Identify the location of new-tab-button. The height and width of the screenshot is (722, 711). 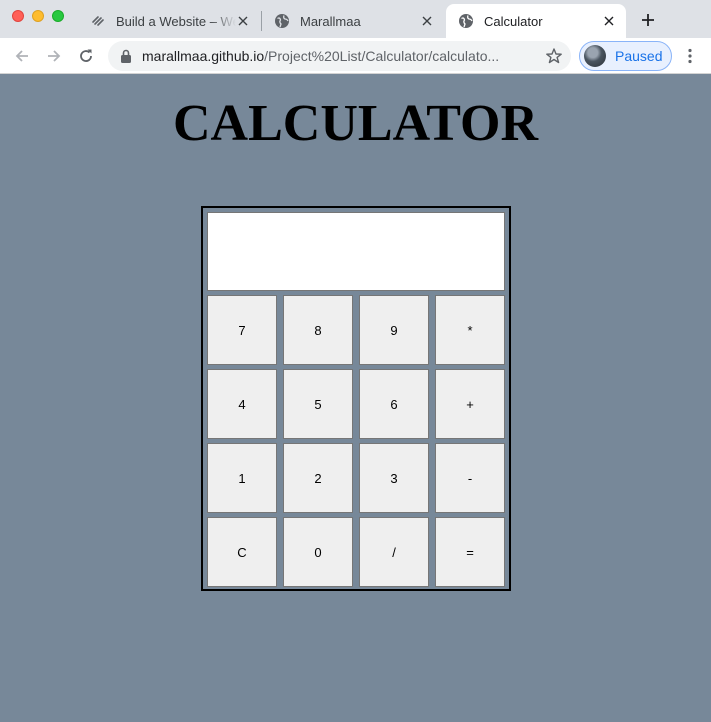
(648, 20).